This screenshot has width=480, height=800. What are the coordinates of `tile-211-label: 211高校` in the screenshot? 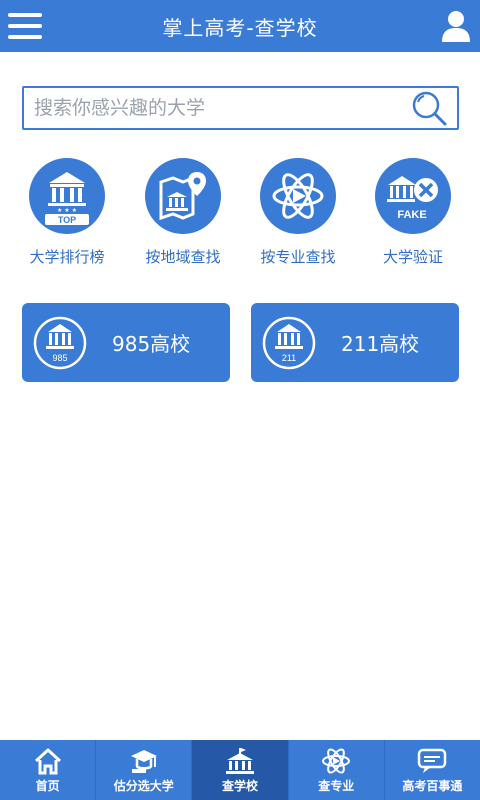 It's located at (380, 344).